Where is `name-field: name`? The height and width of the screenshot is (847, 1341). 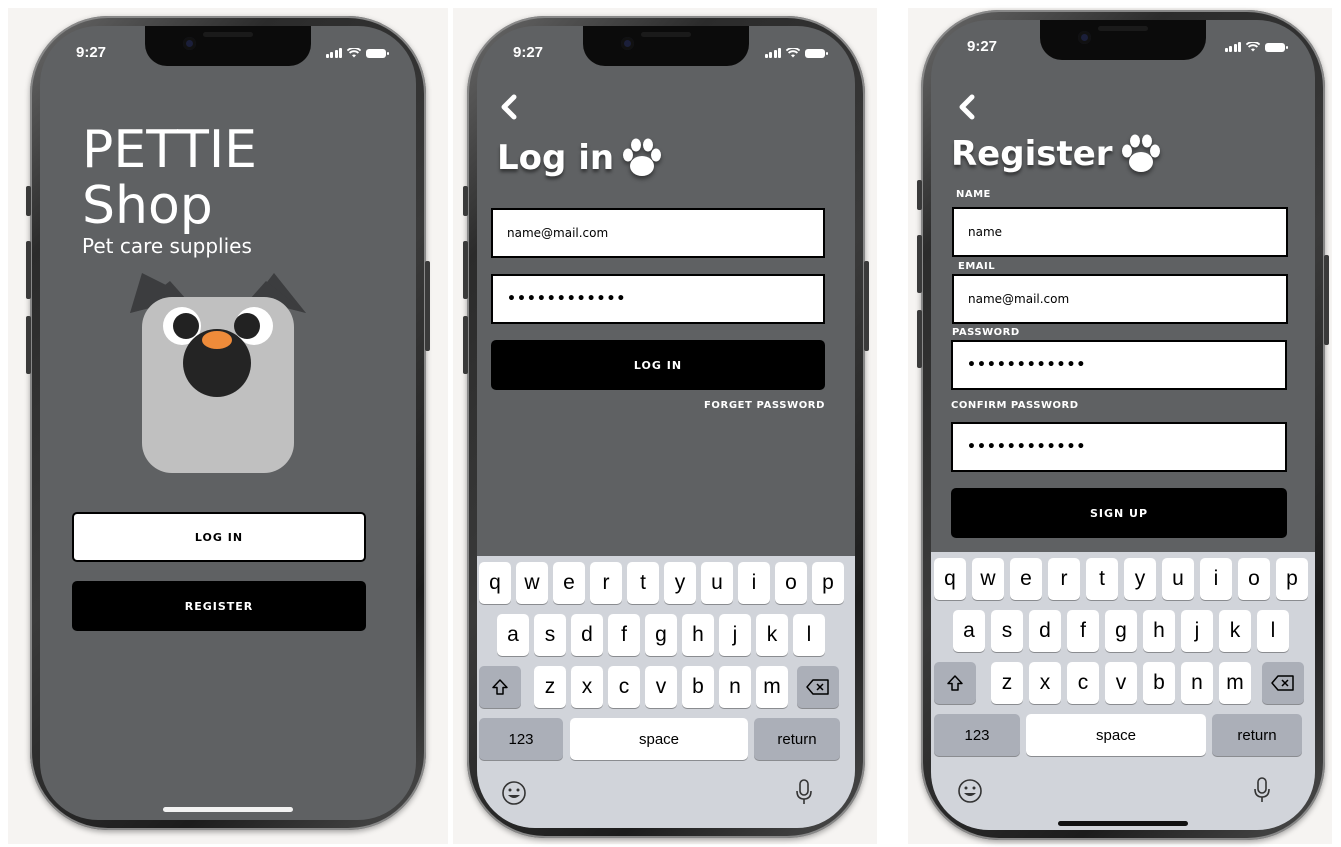 name-field: name is located at coordinates (1120, 232).